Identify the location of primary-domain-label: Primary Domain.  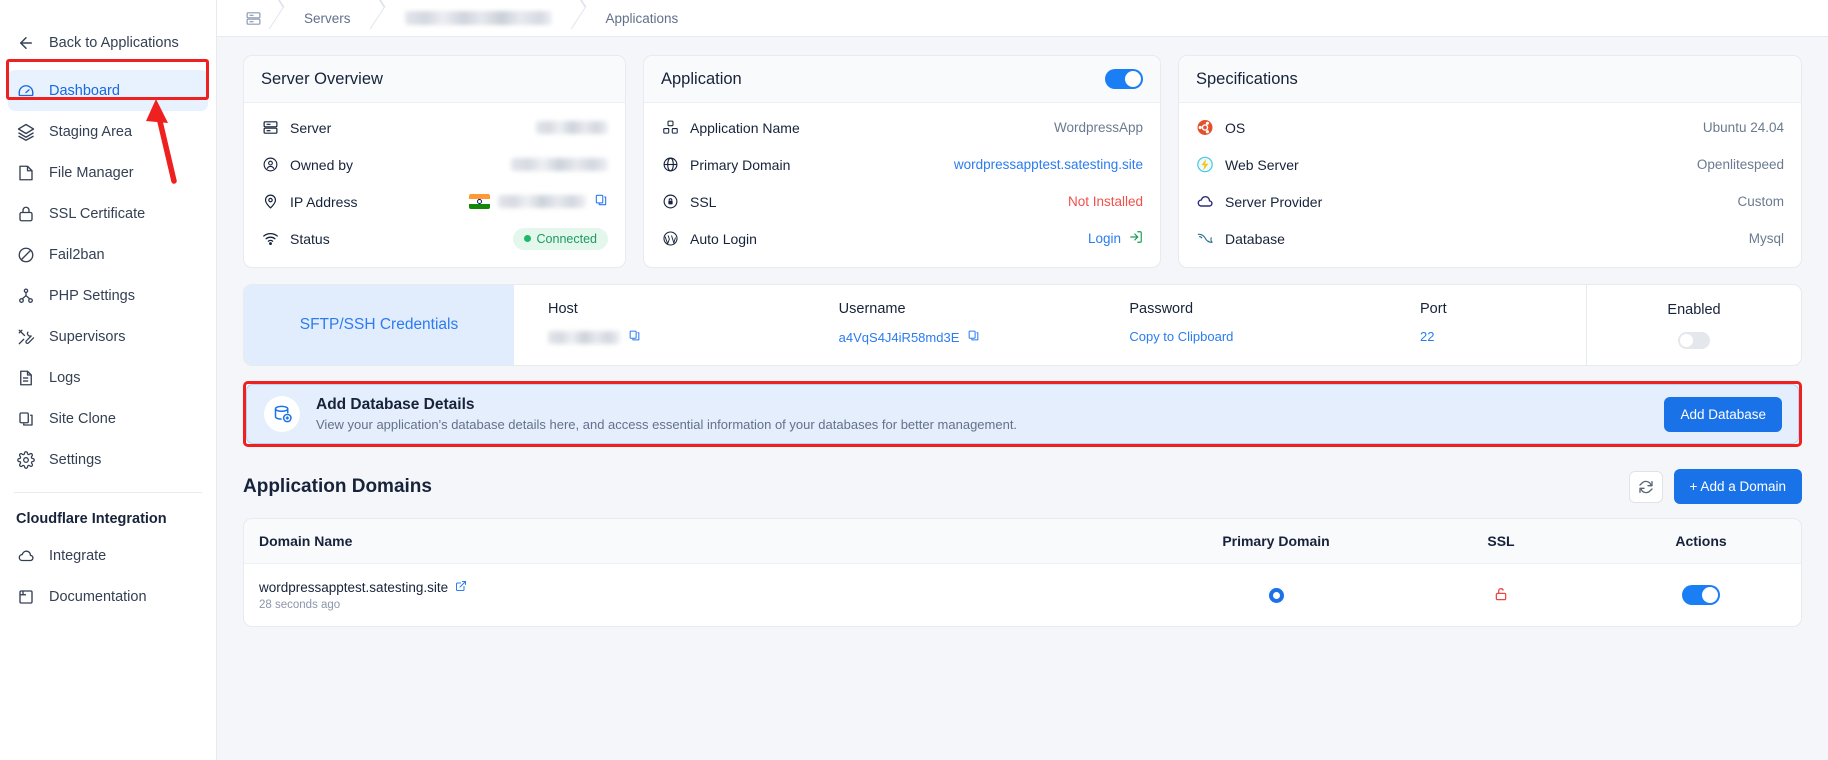
(740, 164).